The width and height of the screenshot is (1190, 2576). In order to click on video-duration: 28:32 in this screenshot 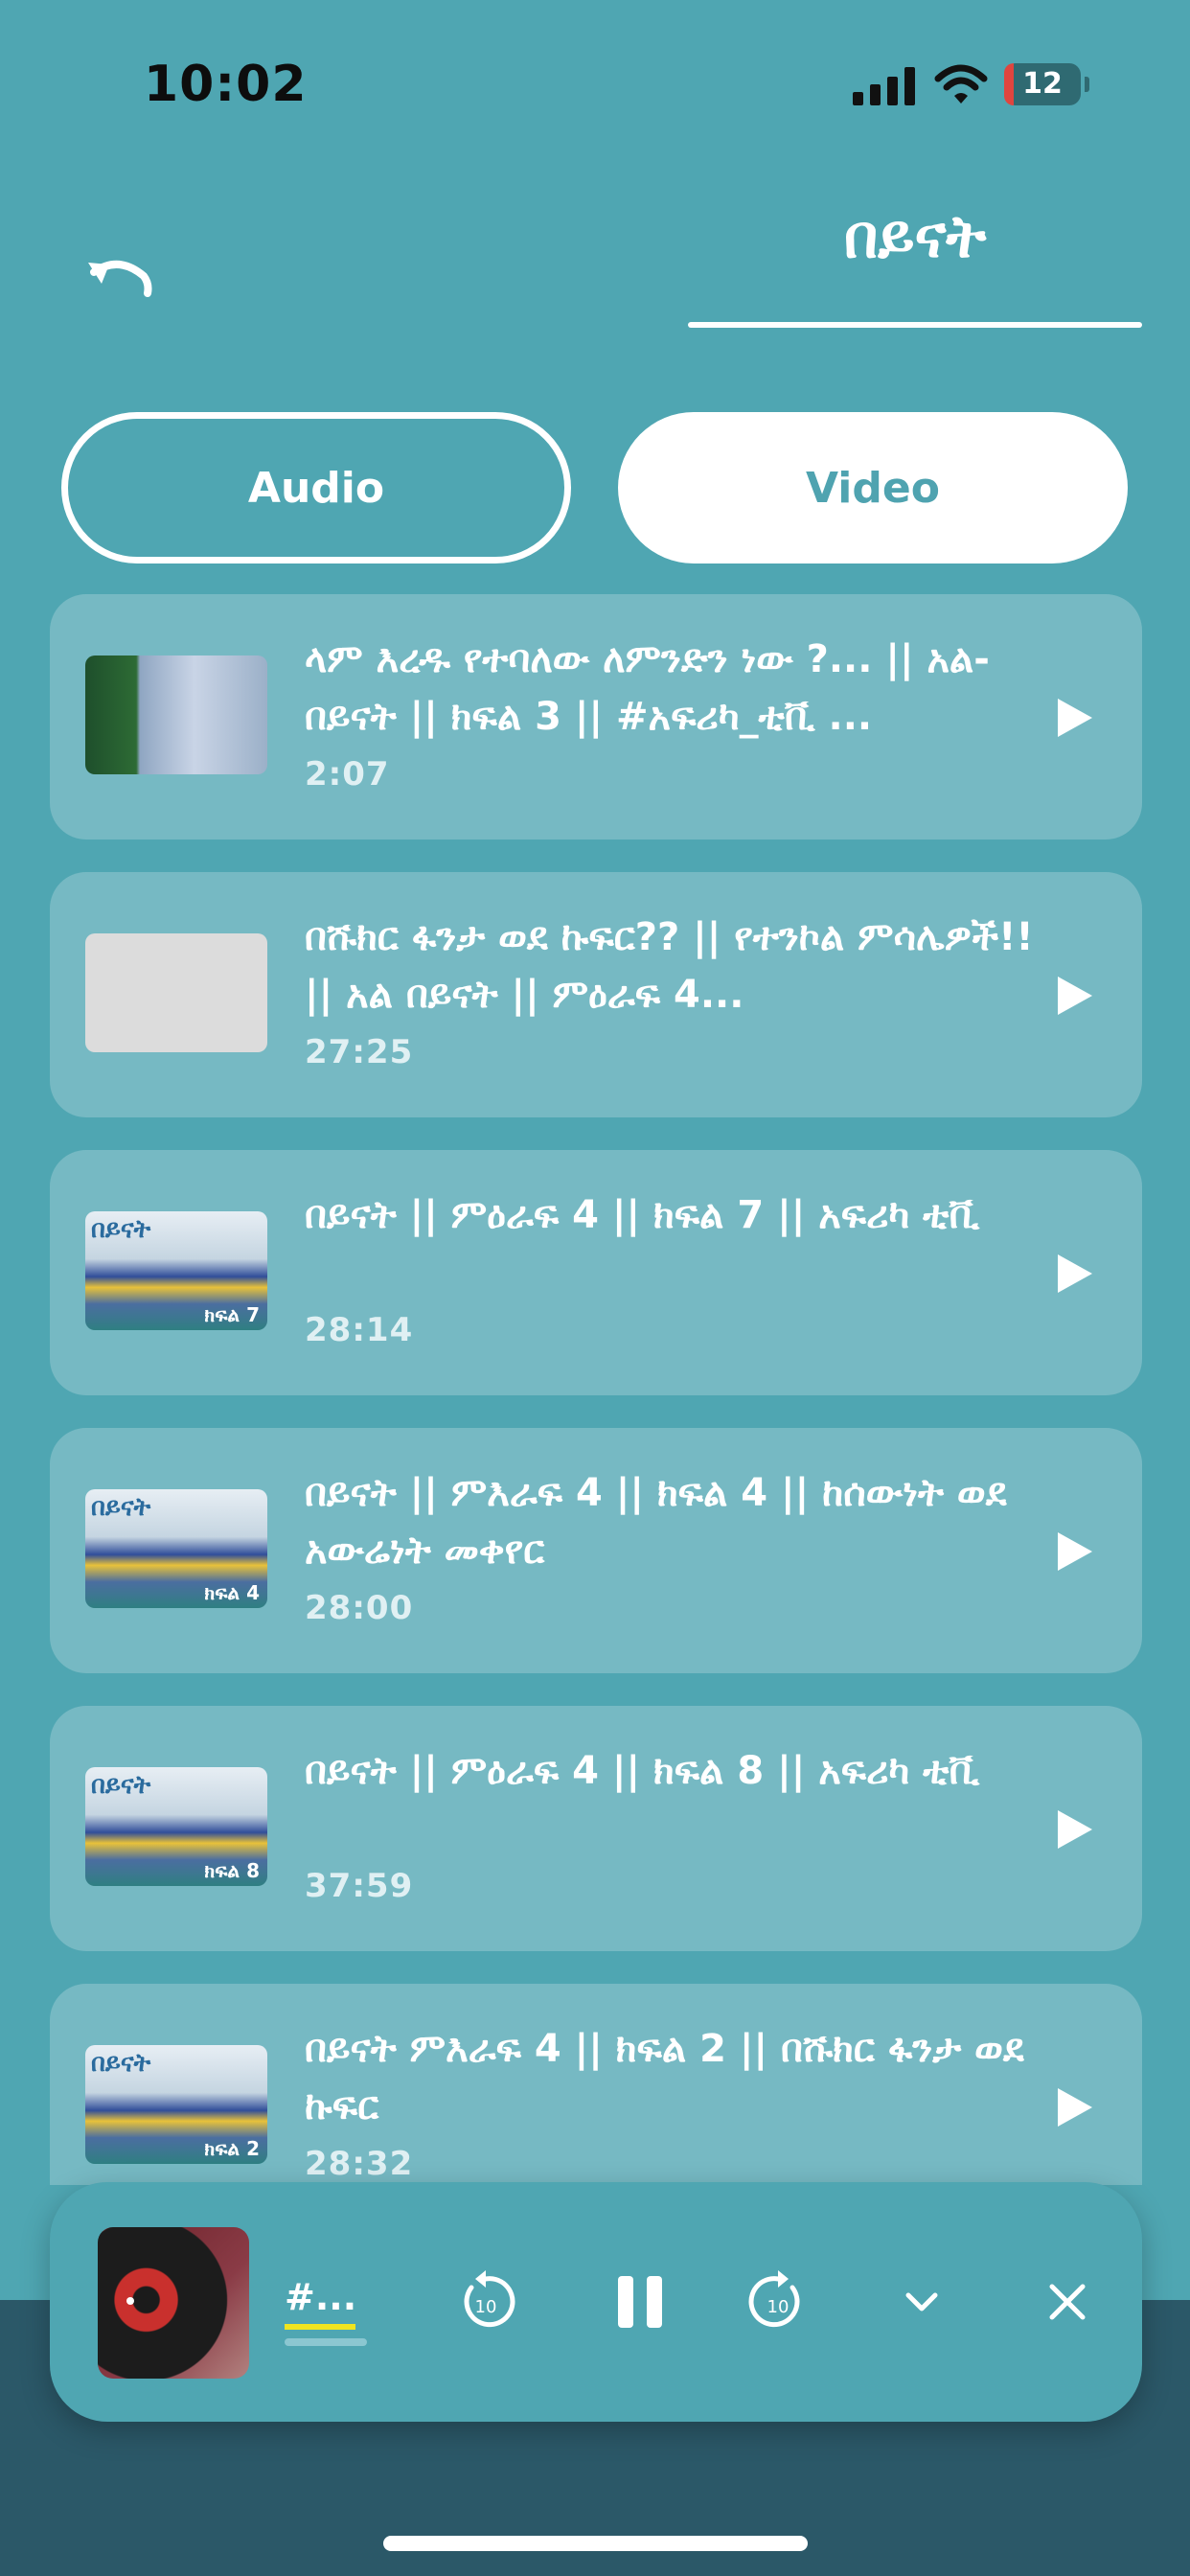, I will do `click(359, 2164)`.